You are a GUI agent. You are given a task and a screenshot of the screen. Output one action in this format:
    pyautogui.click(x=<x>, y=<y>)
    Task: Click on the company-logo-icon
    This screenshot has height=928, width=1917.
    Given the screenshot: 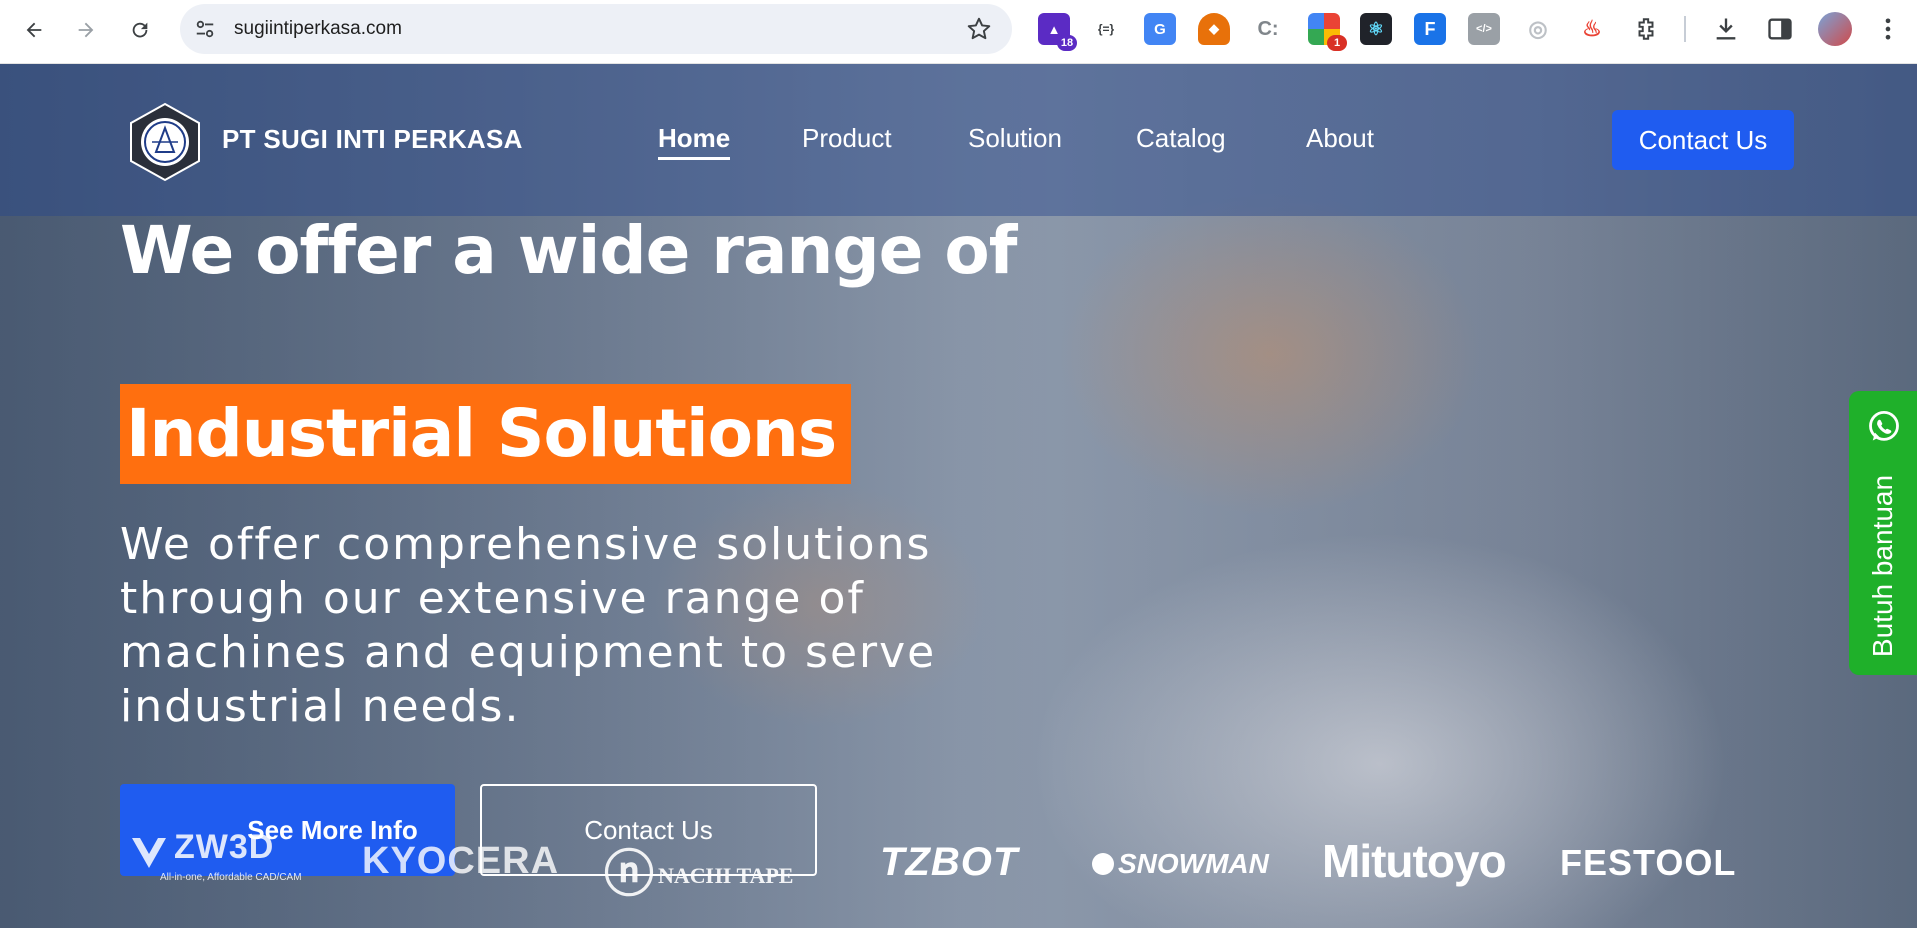 What is the action you would take?
    pyautogui.click(x=165, y=142)
    